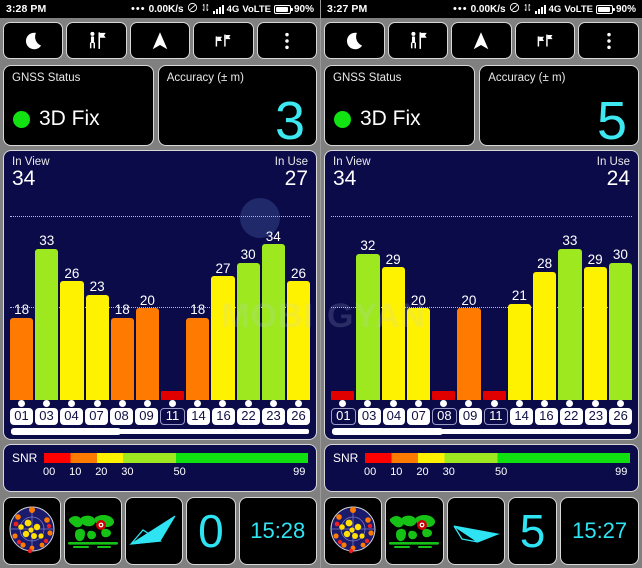 The height and width of the screenshot is (568, 642). Describe the element at coordinates (127, 472) in the screenshot. I see `snr-tick-label: 30` at that location.